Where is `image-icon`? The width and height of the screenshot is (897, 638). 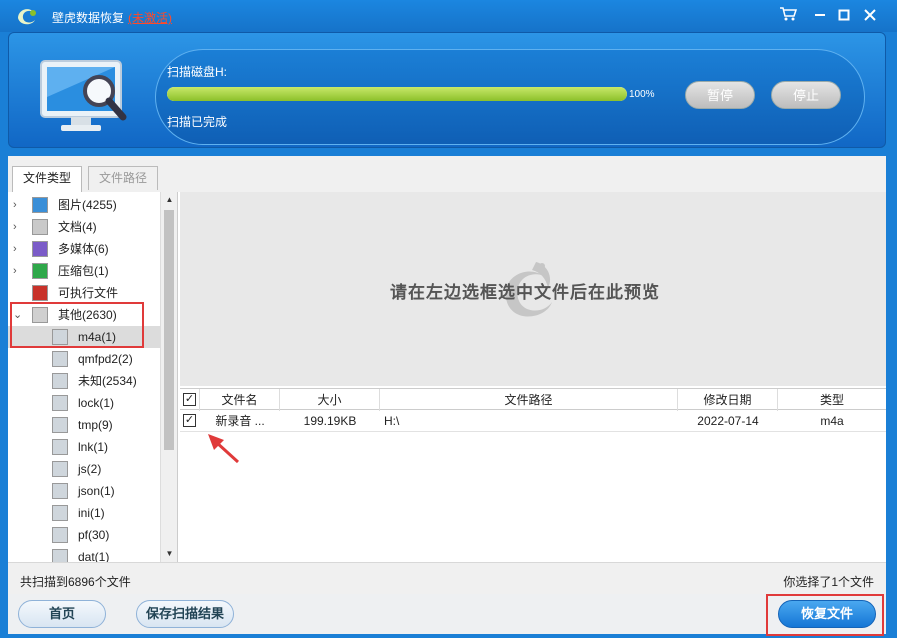 image-icon is located at coordinates (40, 205).